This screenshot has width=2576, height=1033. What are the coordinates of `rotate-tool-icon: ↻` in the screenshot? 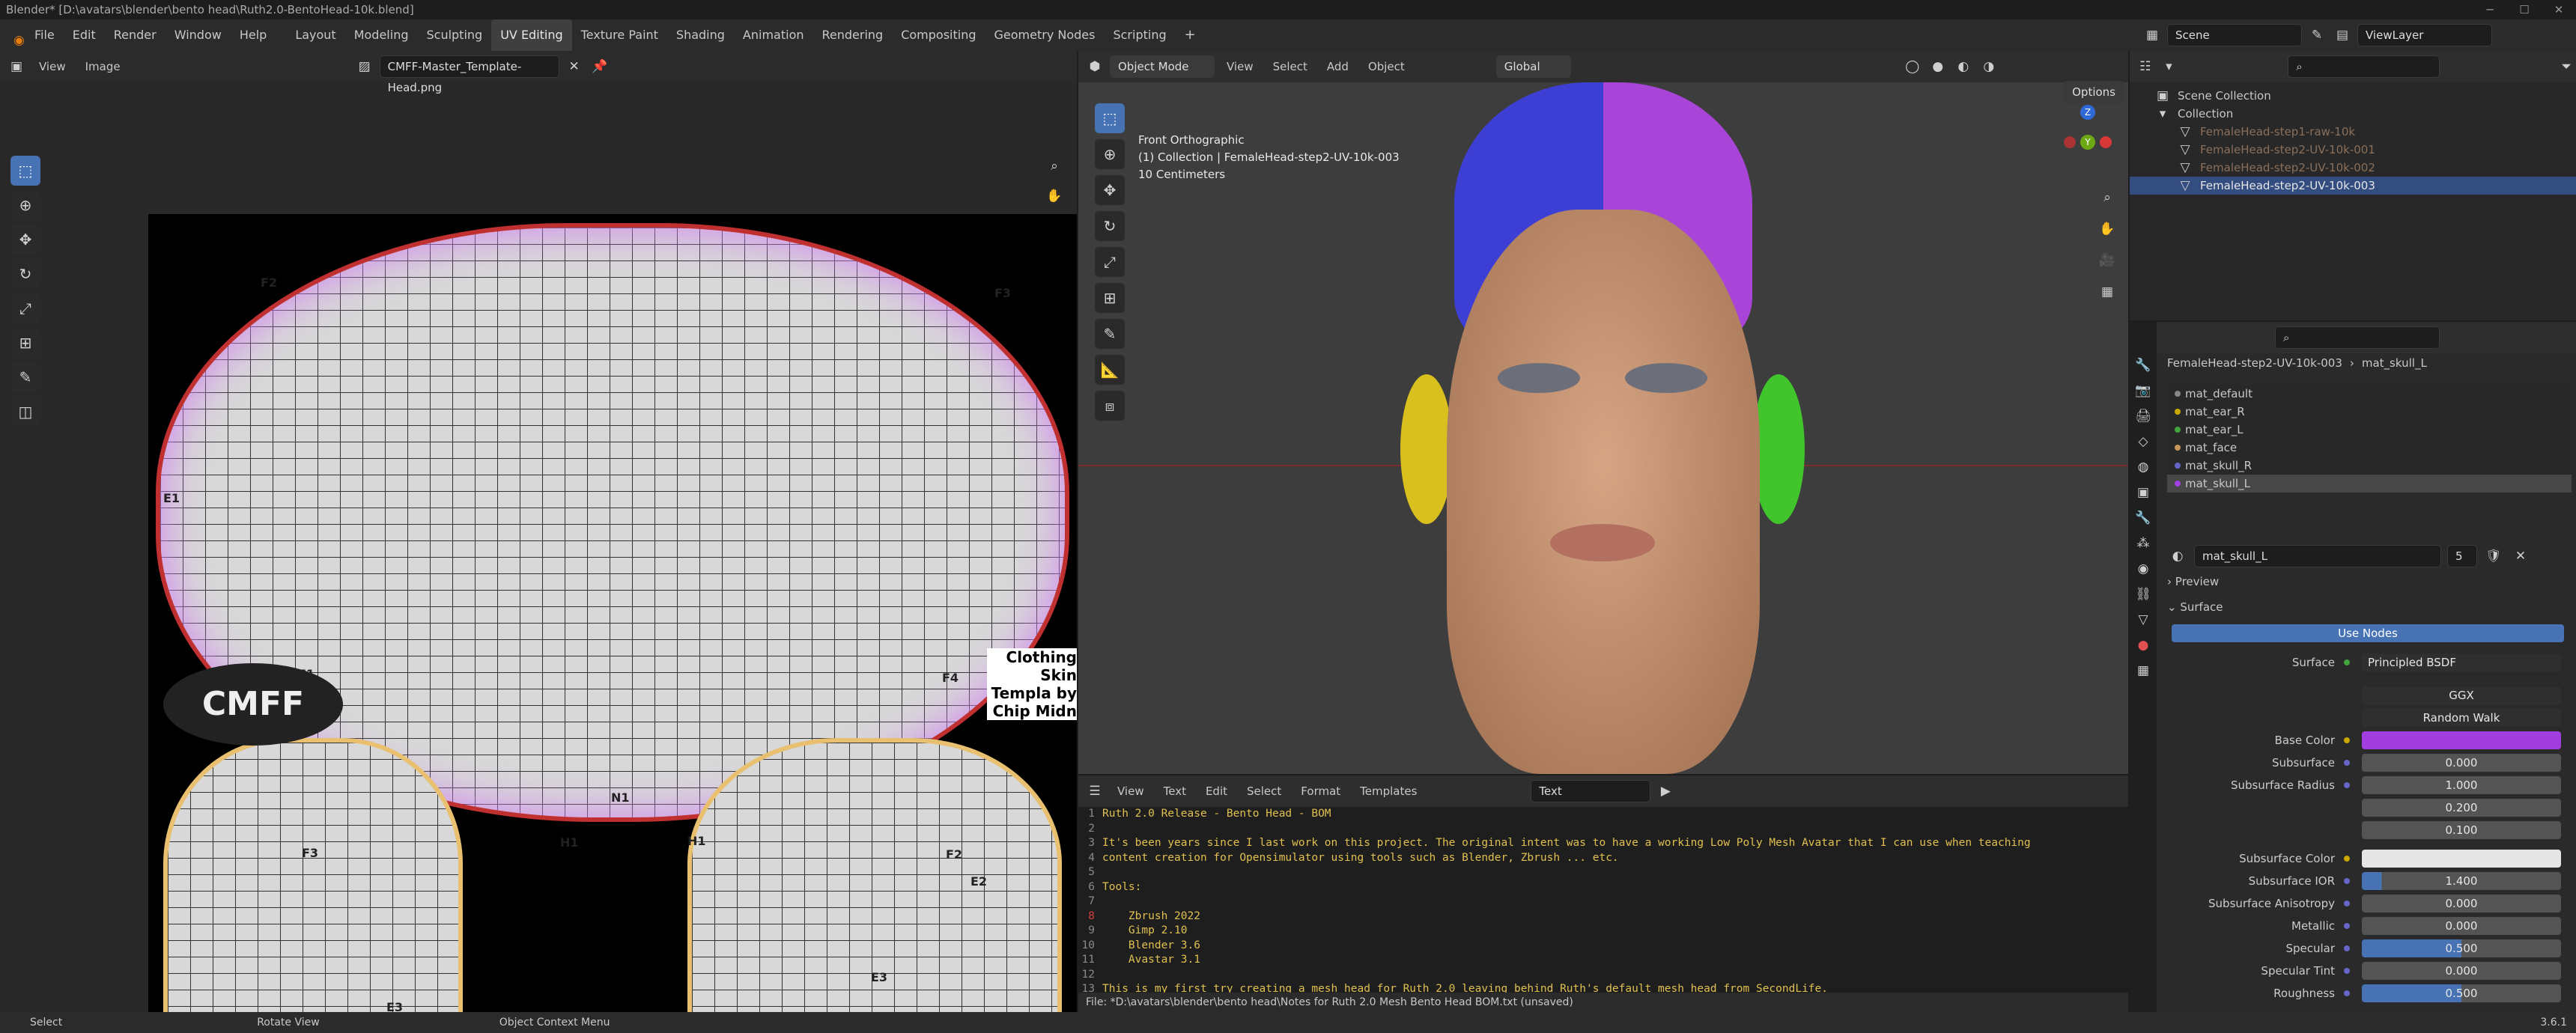 It's located at (25, 274).